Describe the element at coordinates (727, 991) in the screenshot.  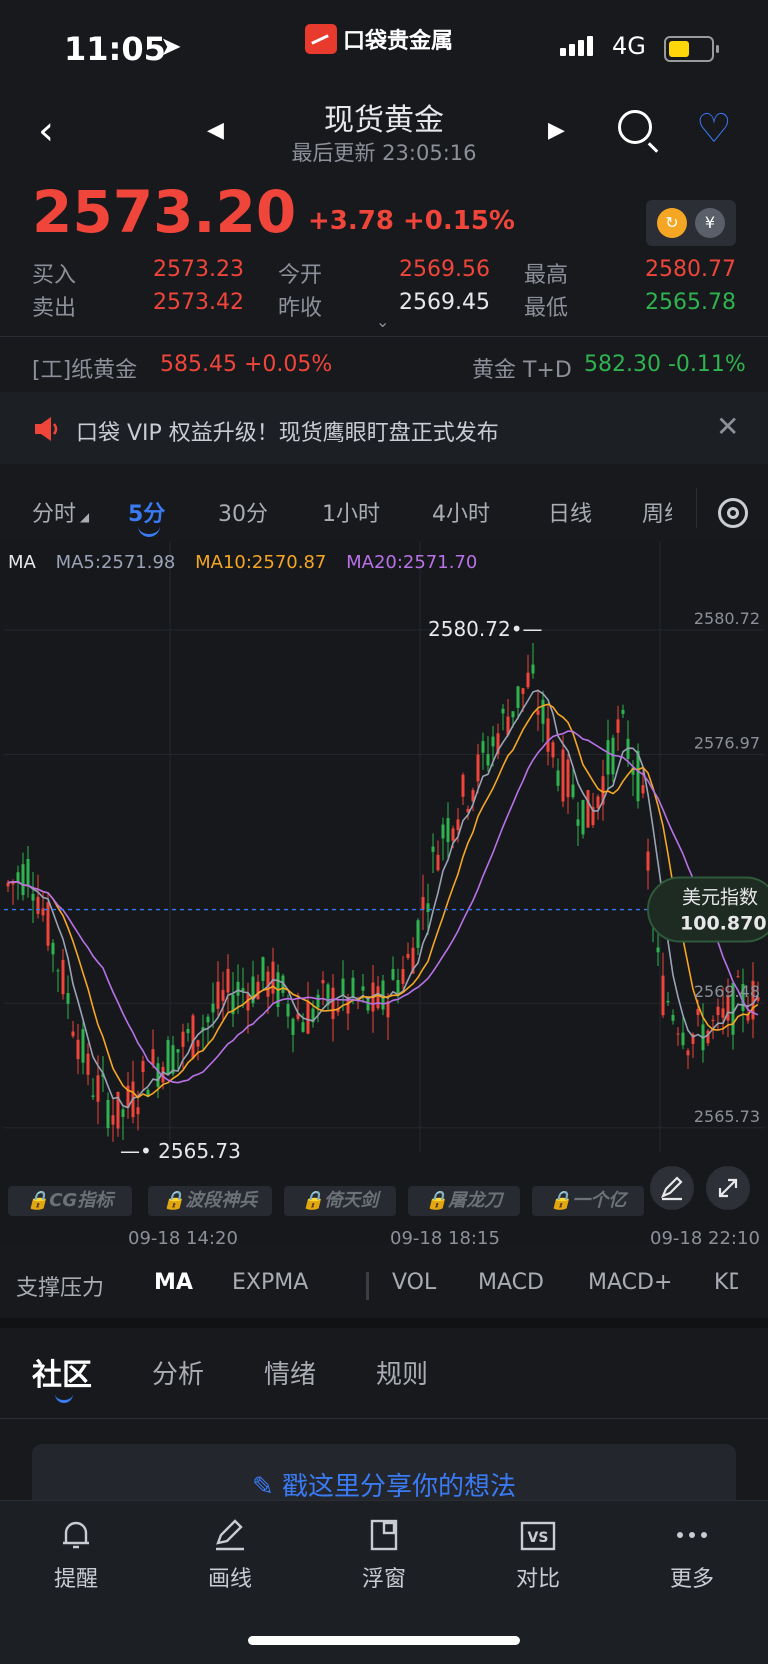
I see `y-tick-label: 2569.48` at that location.